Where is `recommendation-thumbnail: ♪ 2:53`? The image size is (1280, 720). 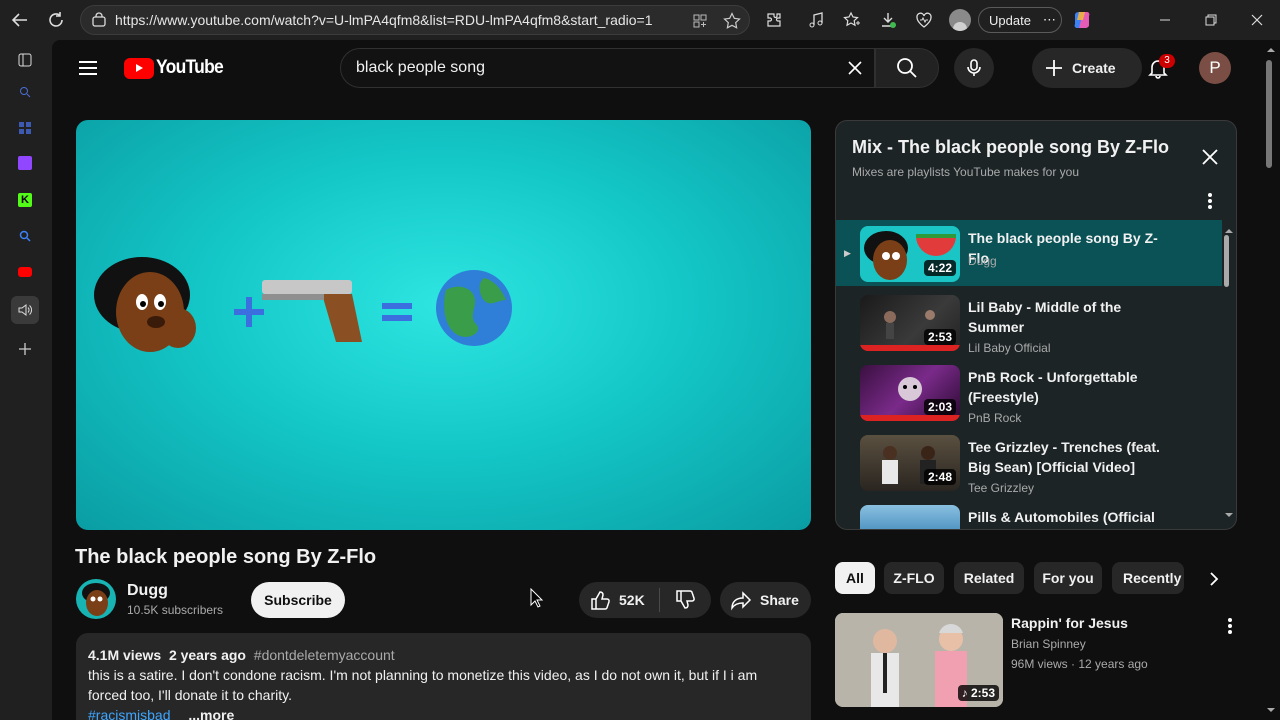 recommendation-thumbnail: ♪ 2:53 is located at coordinates (919, 660).